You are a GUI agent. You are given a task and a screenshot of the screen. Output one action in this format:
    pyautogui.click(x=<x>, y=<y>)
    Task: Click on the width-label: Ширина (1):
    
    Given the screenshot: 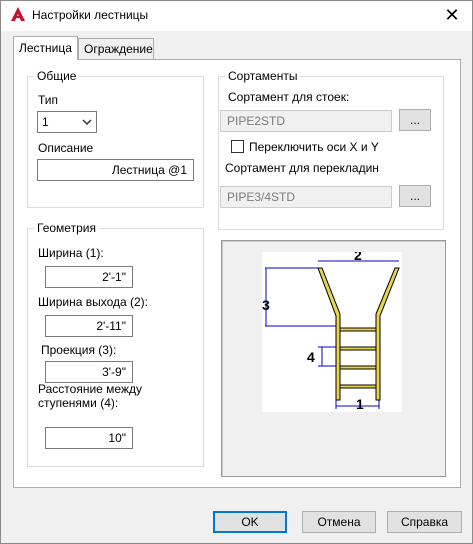 What is the action you would take?
    pyautogui.click(x=71, y=253)
    